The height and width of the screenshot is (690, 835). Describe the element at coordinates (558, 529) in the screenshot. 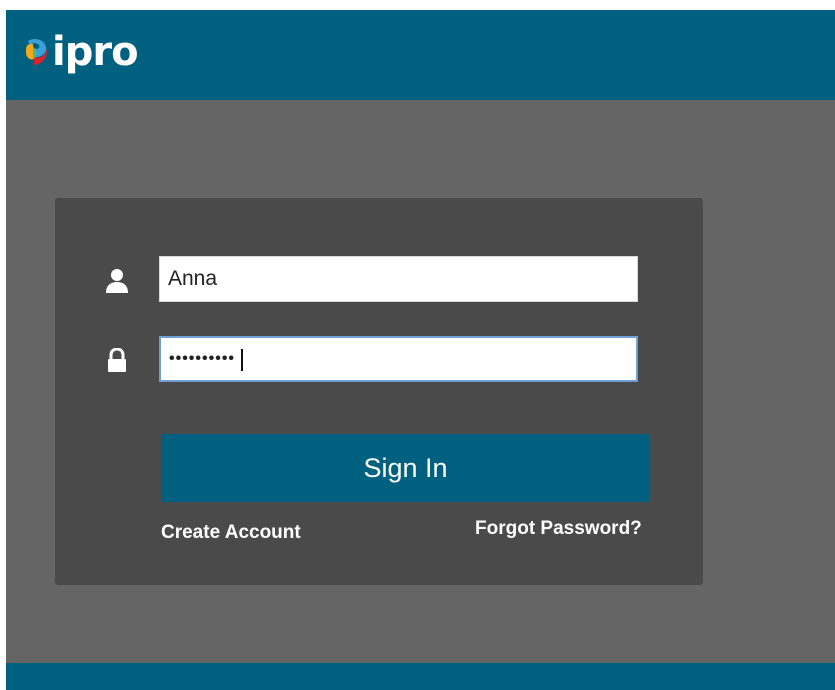

I see `forgot-password-link: Forgot Password?` at that location.